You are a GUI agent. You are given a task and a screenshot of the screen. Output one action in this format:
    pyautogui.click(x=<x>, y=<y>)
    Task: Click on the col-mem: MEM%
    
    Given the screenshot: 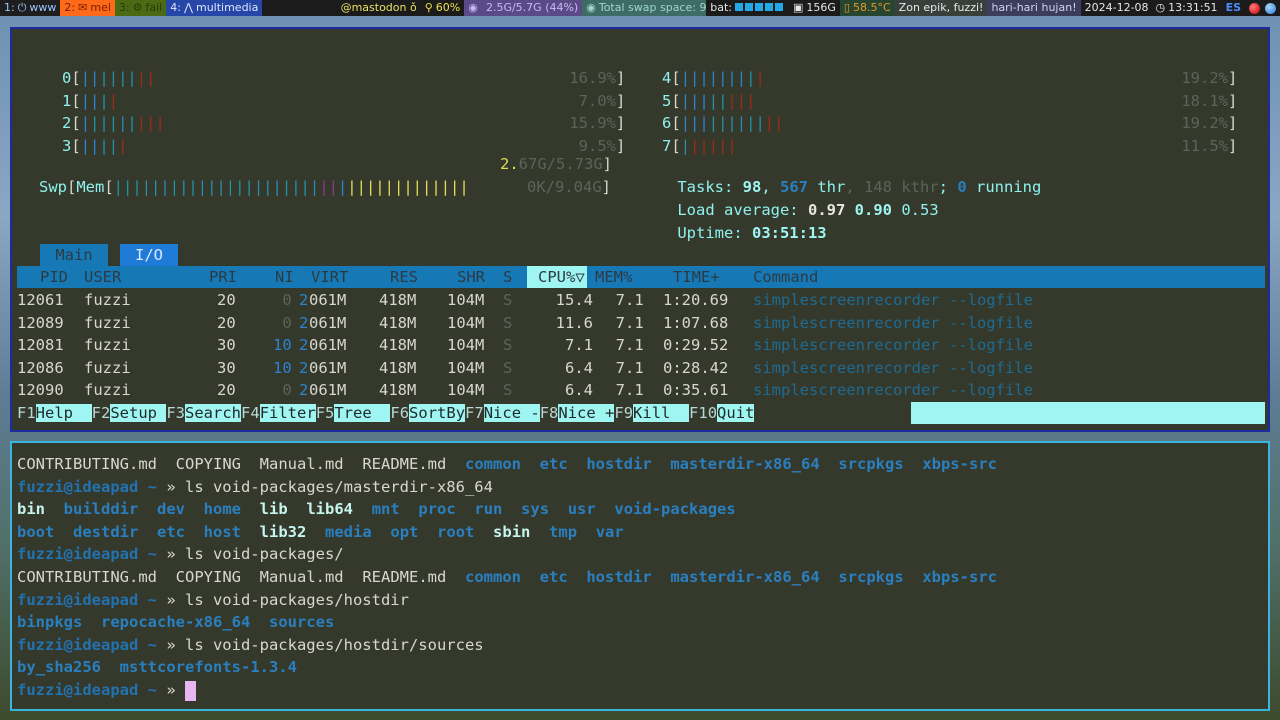 What is the action you would take?
    pyautogui.click(x=613, y=277)
    